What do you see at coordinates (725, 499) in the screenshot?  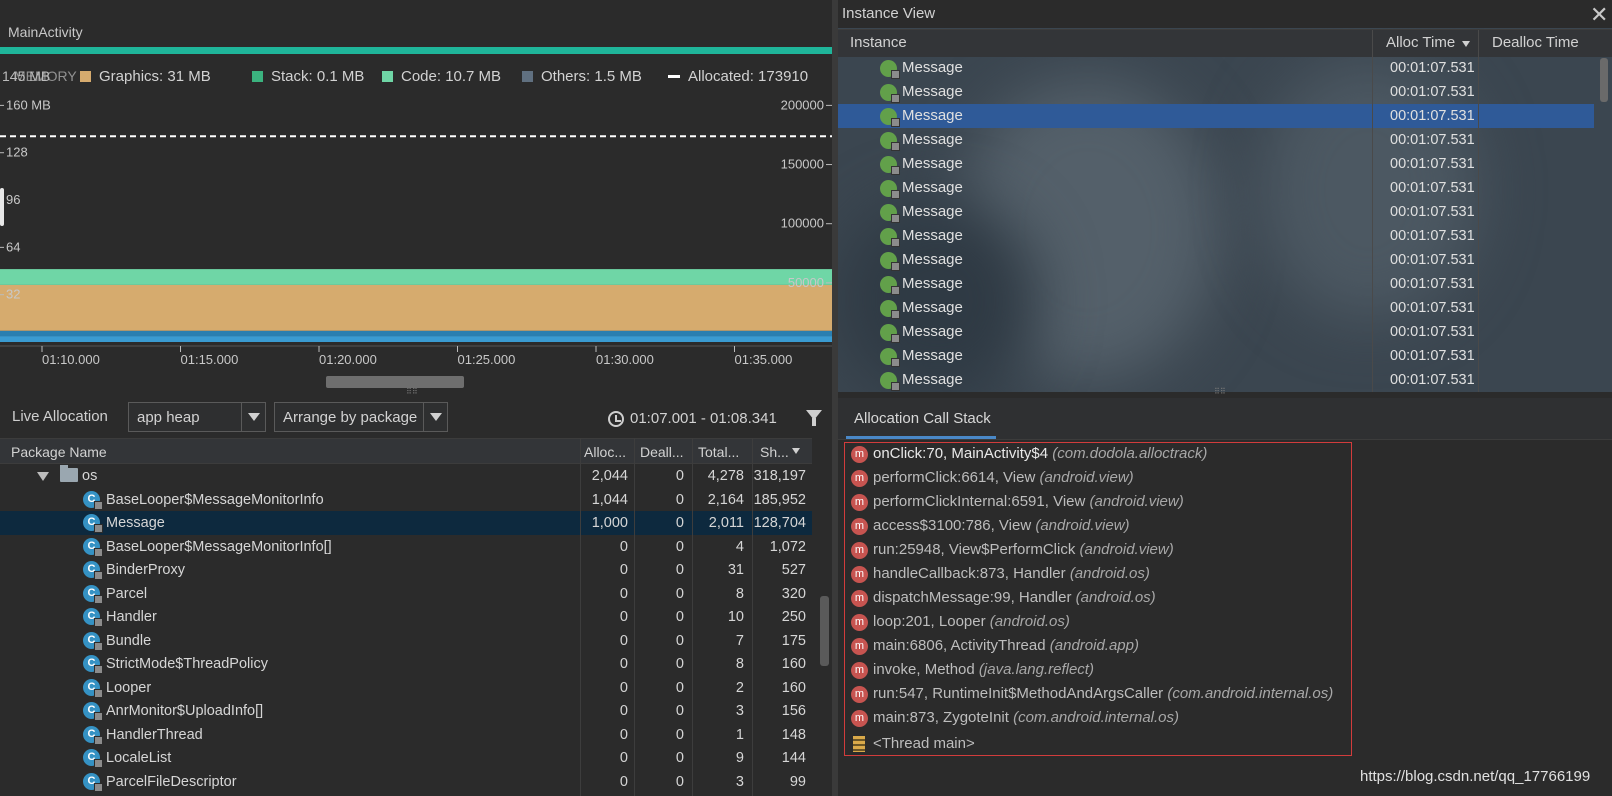 I see `total-count: 2,164` at bounding box center [725, 499].